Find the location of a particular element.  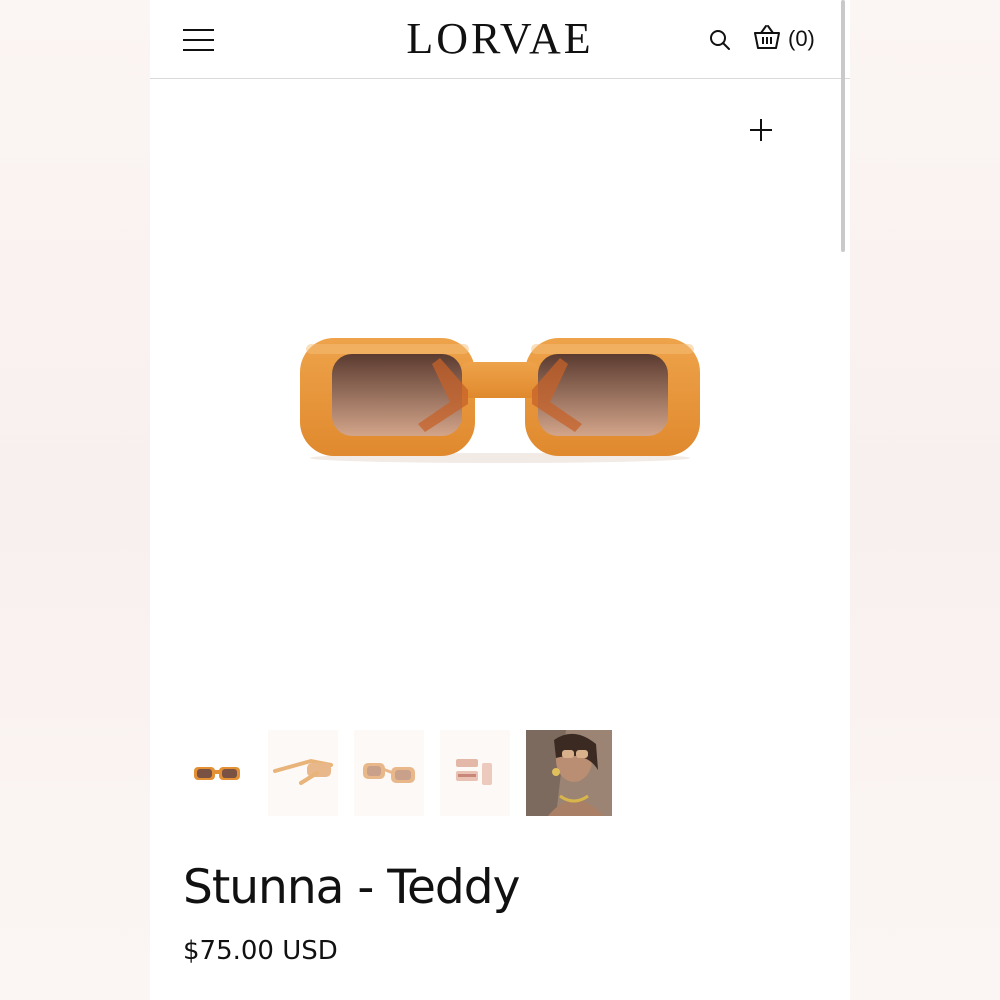

scrollbar-thumb is located at coordinates (843, 126).